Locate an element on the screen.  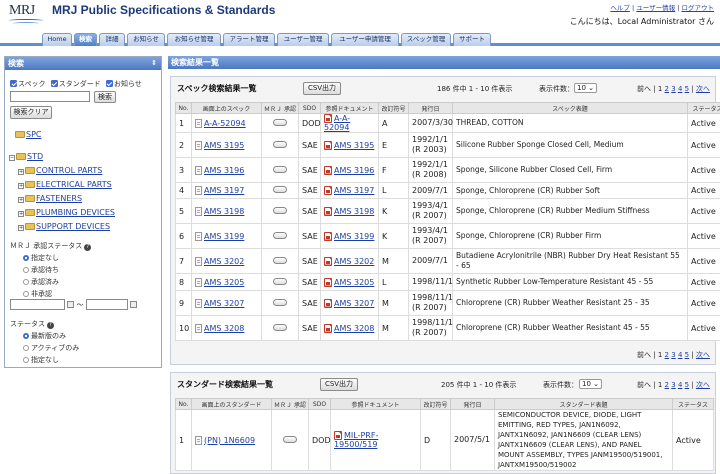
status-option: 指定なし is located at coordinates (41, 360).